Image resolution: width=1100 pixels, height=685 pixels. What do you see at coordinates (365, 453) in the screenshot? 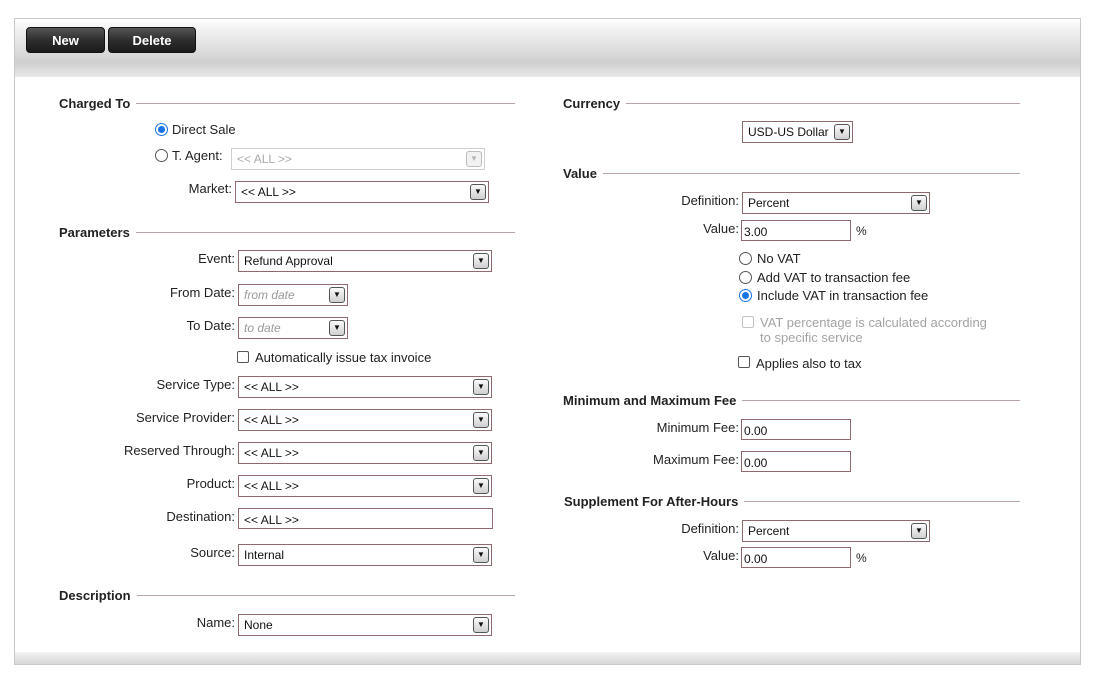
I see `reserved-through-select: << ALL >> ▼` at bounding box center [365, 453].